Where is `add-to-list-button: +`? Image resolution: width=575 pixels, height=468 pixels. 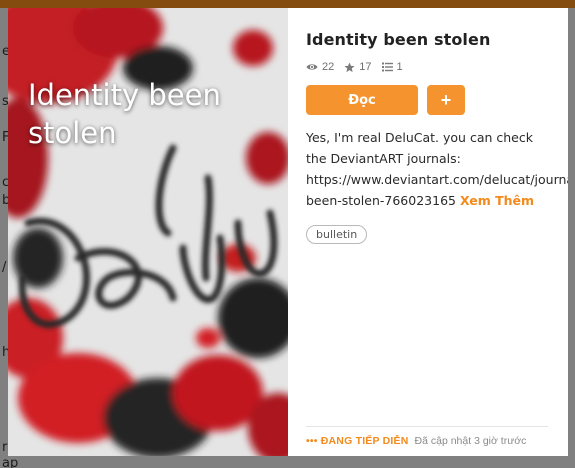
add-to-list-button: + is located at coordinates (446, 100).